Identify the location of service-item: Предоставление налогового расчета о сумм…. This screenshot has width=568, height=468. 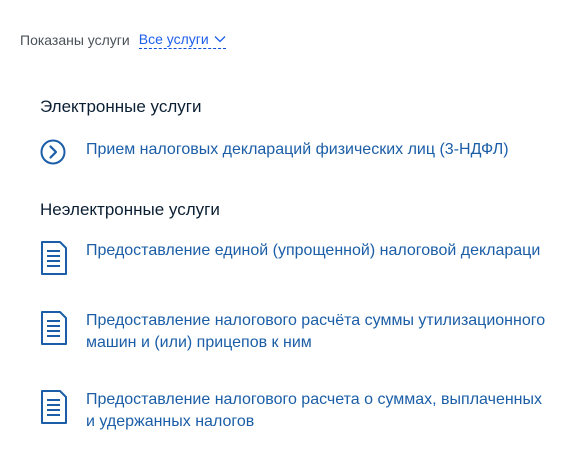
(304, 411).